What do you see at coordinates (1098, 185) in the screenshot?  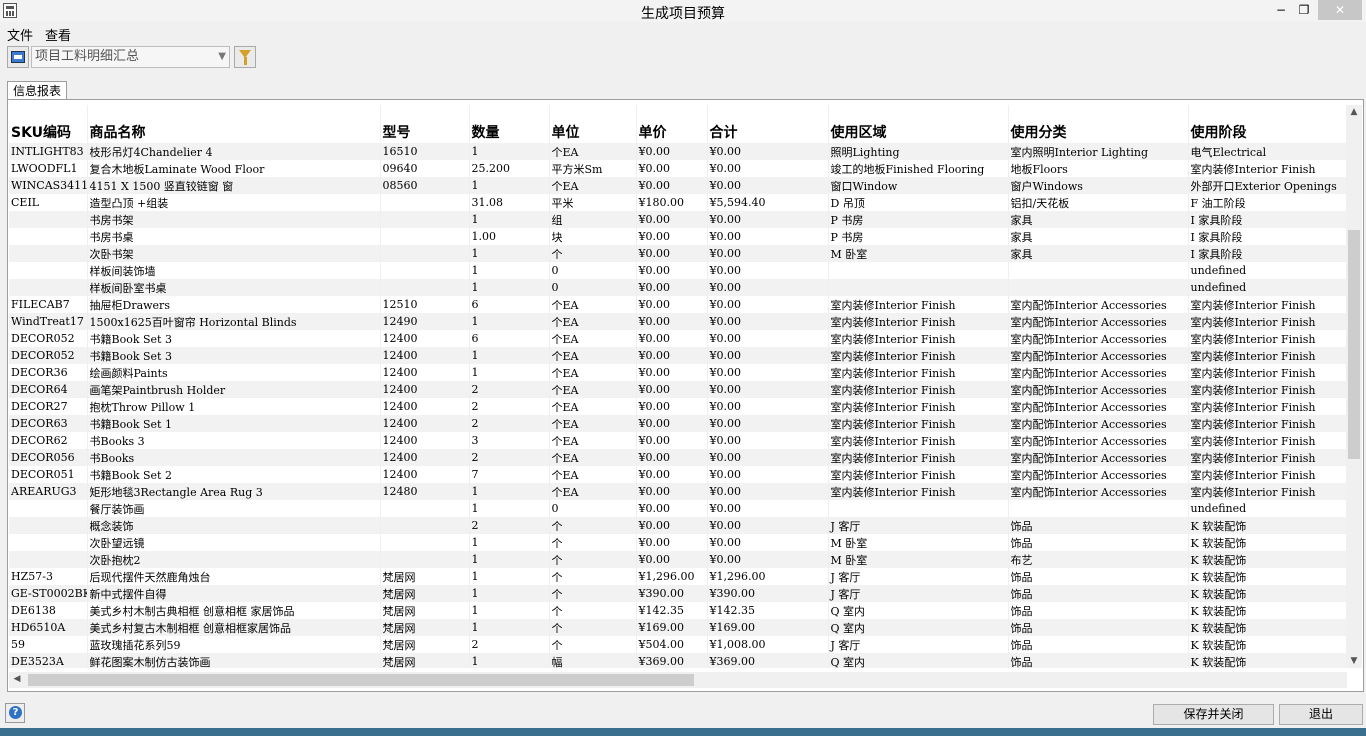 I see `table-cell: 窗户Windows` at bounding box center [1098, 185].